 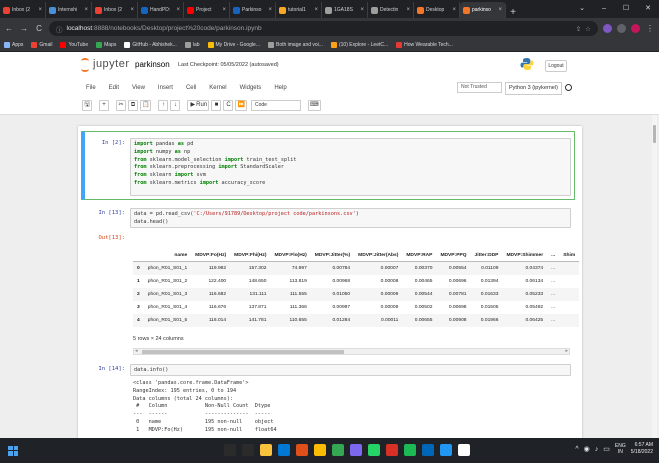 What do you see at coordinates (253, 10) in the screenshot?
I see `browser-tab: Parkinso ×` at bounding box center [253, 10].